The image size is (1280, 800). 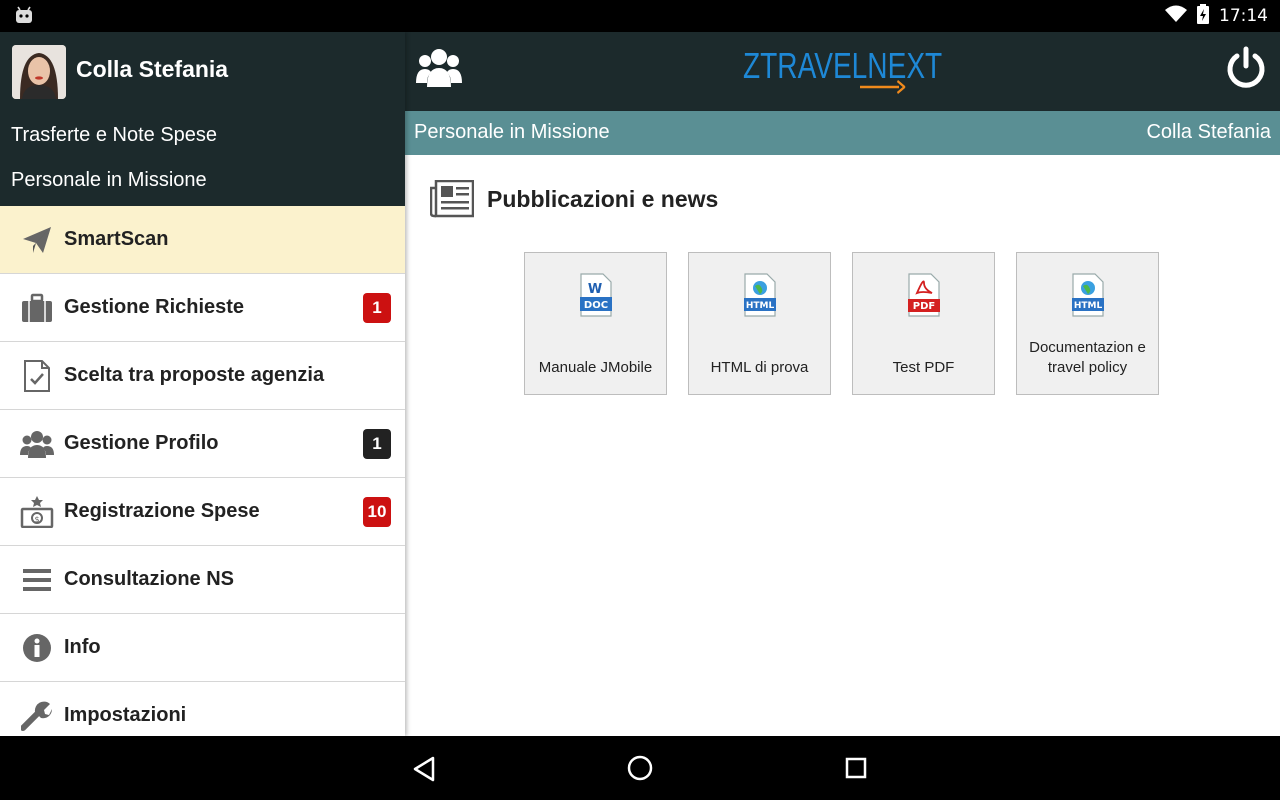 I want to click on info-icon, so click(x=37, y=648).